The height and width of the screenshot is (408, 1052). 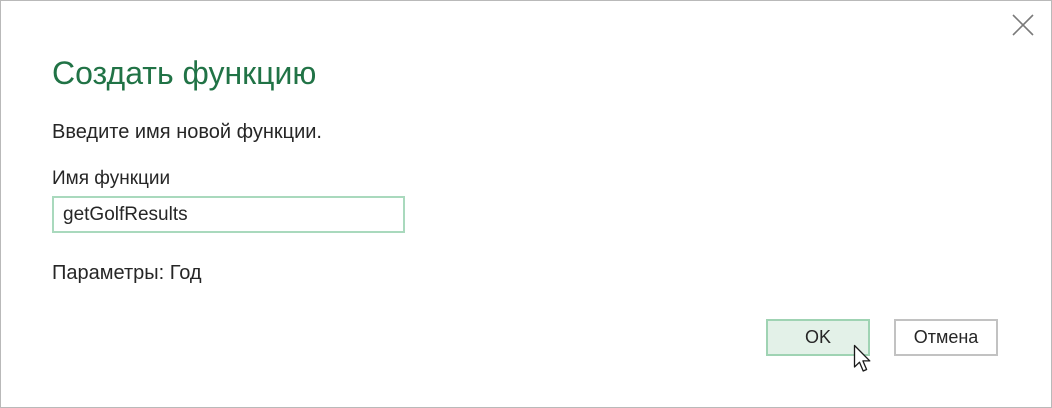 I want to click on dialog-title: Создать функцию, so click(x=184, y=73).